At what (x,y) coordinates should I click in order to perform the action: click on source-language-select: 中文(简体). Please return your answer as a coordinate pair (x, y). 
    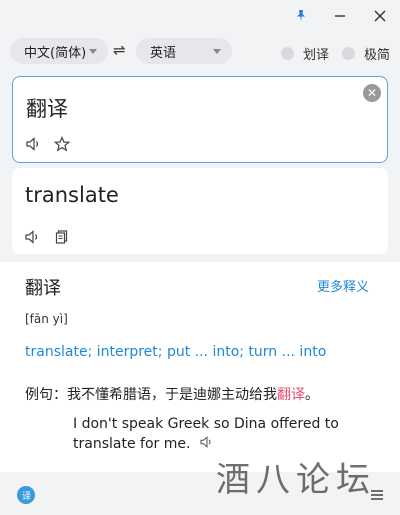
    Looking at the image, I should click on (59, 51).